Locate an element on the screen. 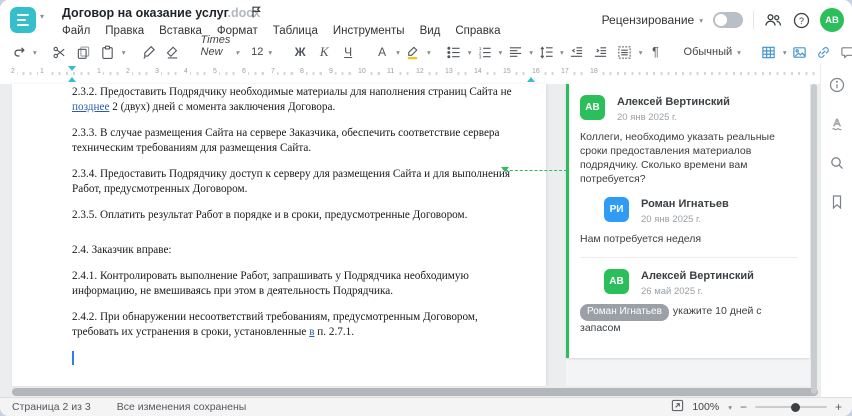 This screenshot has width=852, height=416. zoom-slider is located at coordinates (790, 407).